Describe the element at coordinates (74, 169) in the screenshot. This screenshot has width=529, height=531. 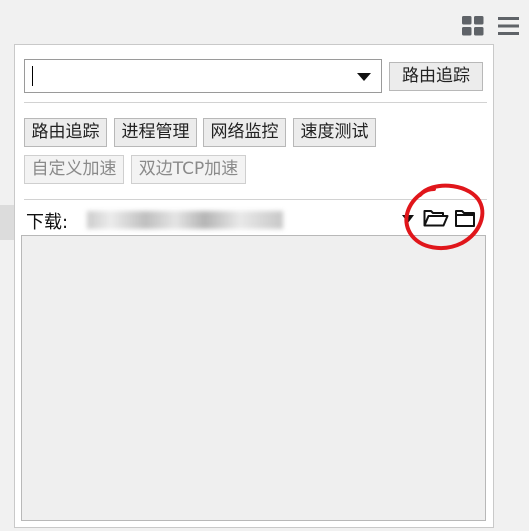
I see `tool-button-custom-acceleration: 自定义加速` at that location.